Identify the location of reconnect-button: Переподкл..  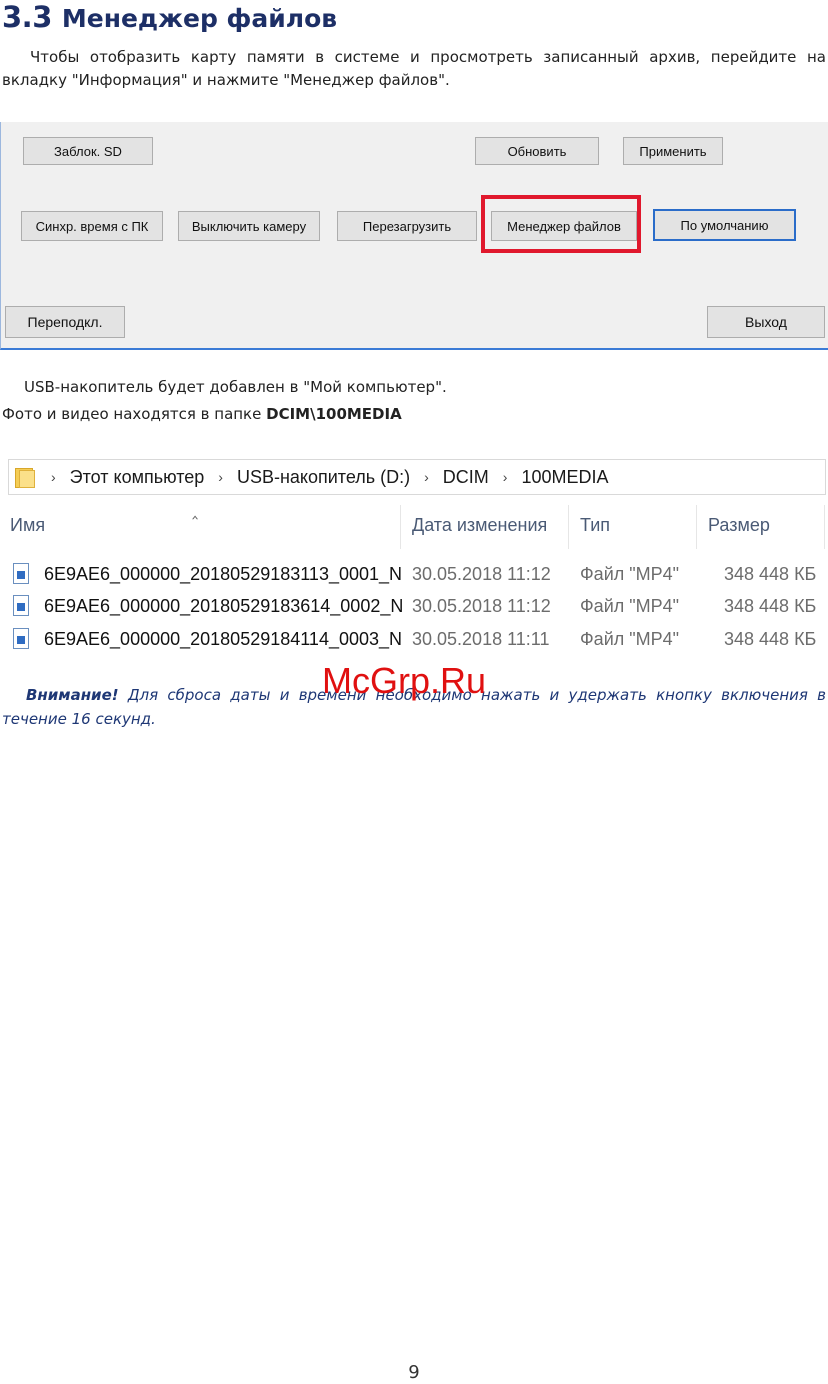
(65, 322).